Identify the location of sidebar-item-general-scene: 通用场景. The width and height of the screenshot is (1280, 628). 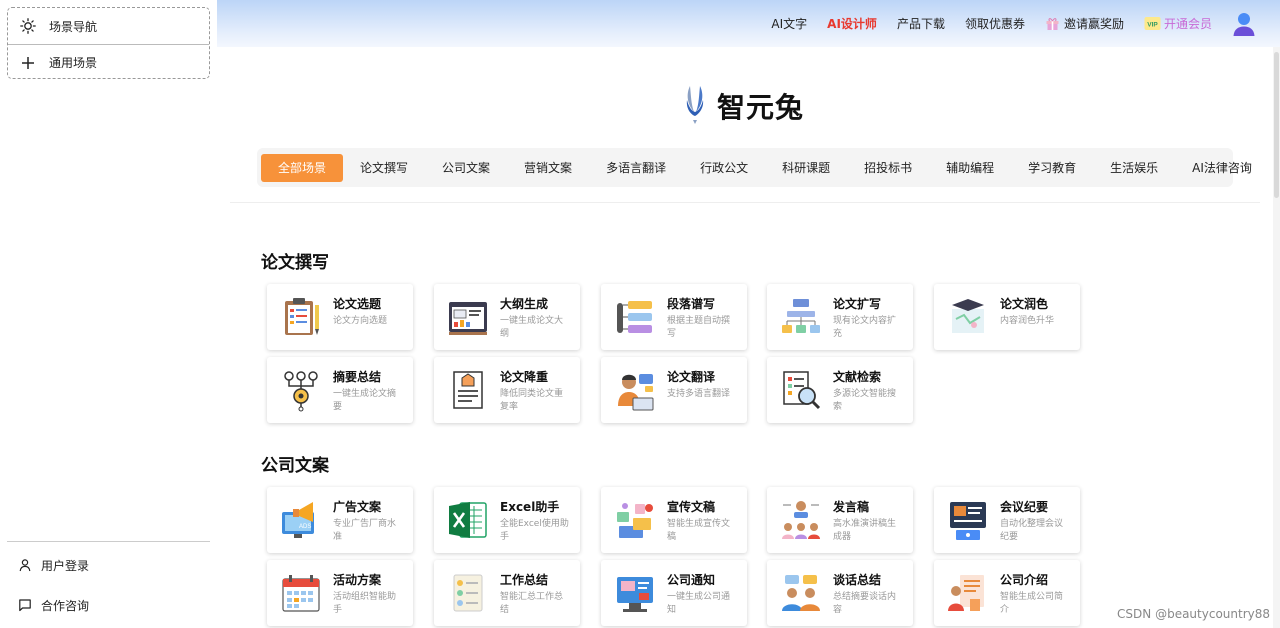
(108, 62).